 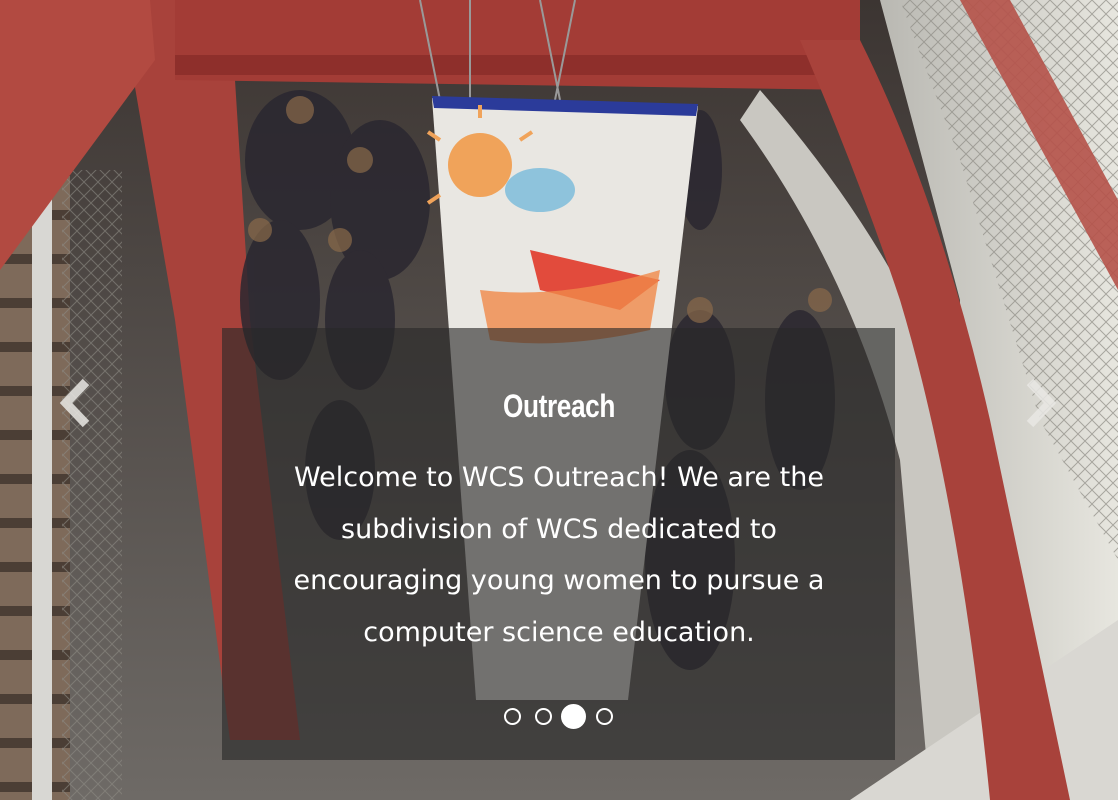 I want to click on carousel-indicators, so click(x=559, y=717).